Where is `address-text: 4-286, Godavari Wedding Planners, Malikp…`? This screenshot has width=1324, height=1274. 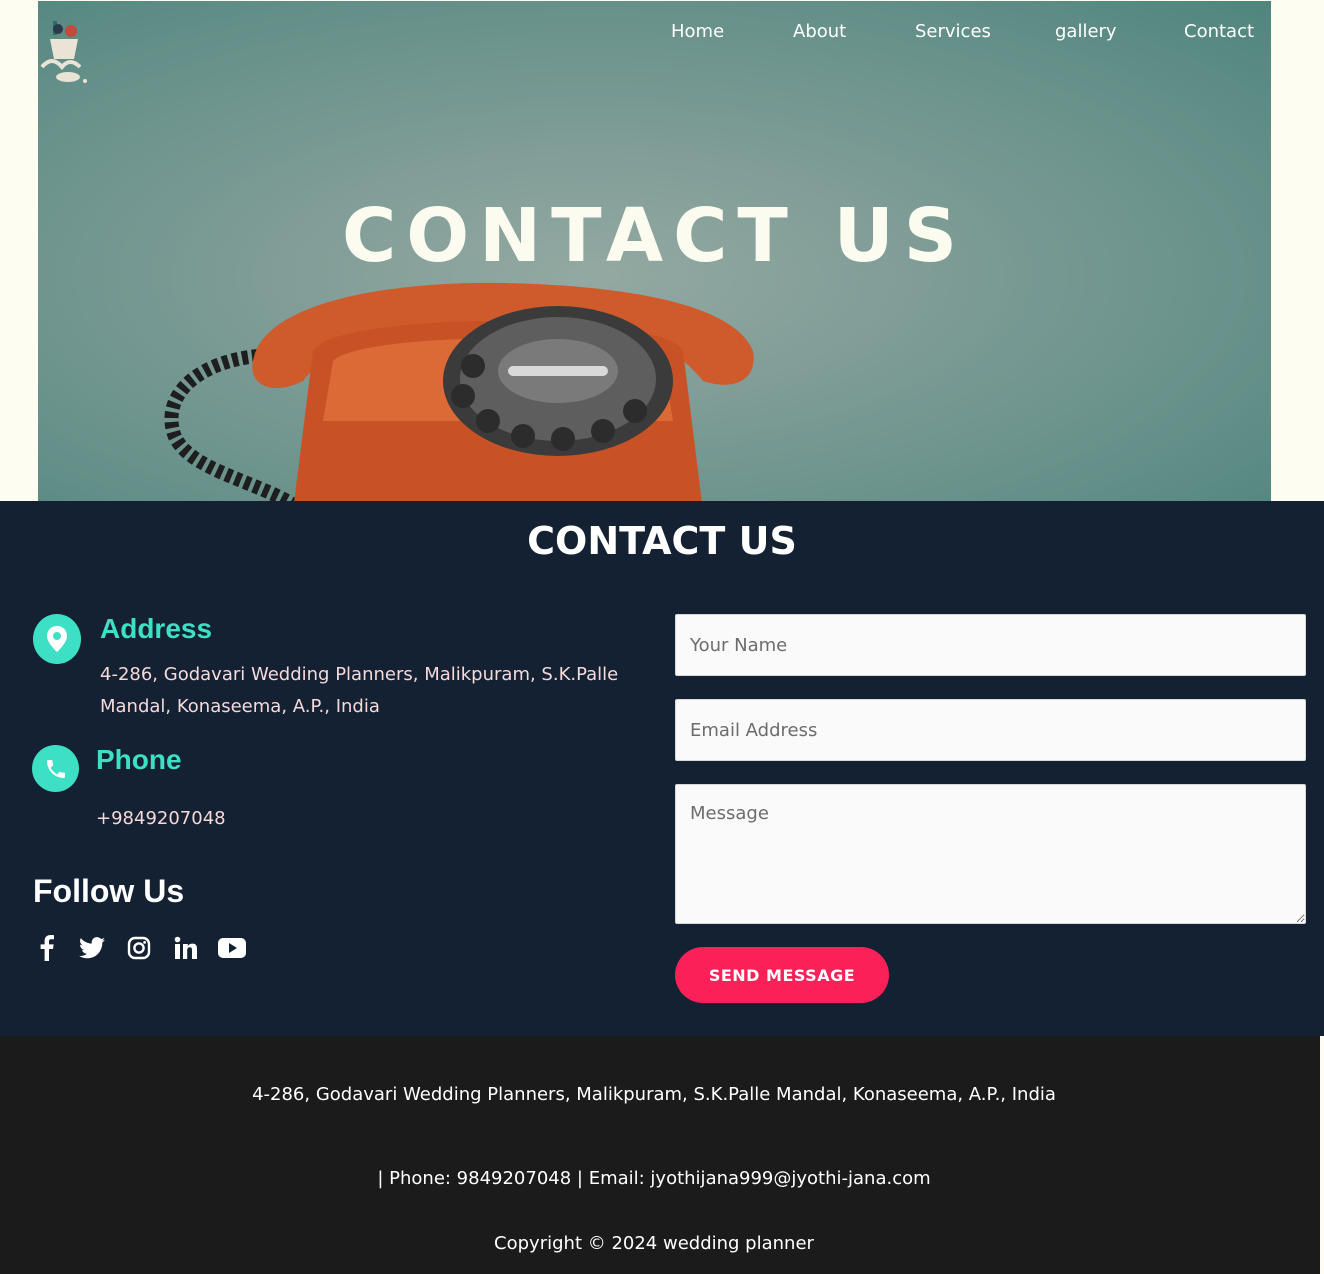 address-text: 4-286, Godavari Wedding Planners, Malikp… is located at coordinates (359, 690).